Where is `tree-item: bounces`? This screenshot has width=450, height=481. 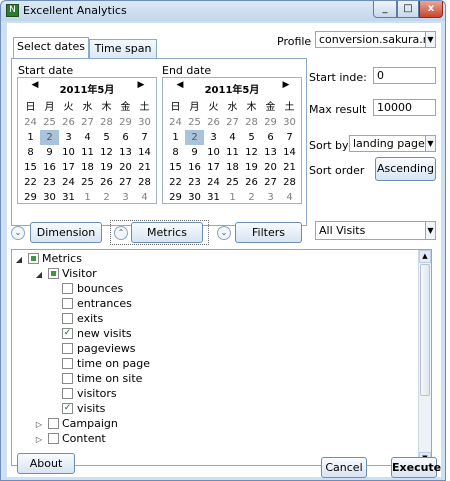 tree-item: bounces is located at coordinates (92, 288).